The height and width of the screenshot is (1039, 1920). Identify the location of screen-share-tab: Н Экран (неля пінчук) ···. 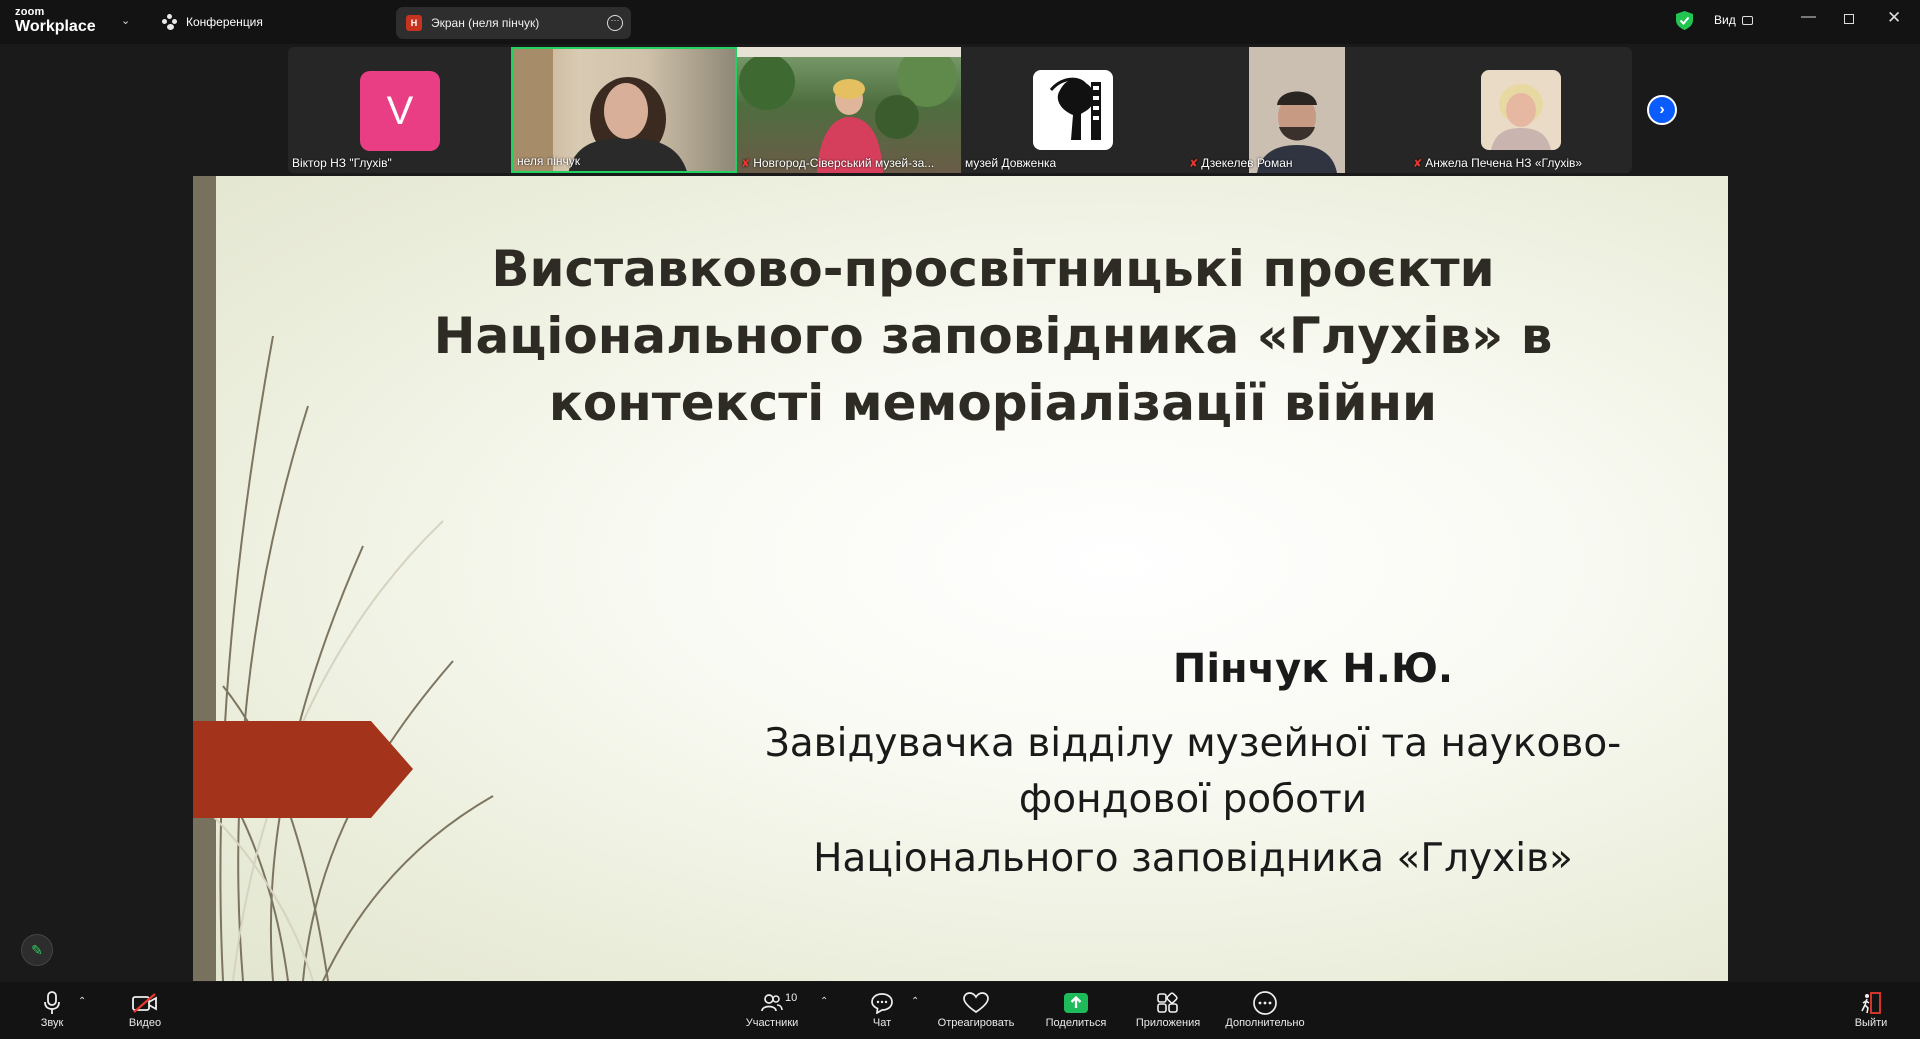
(513, 23).